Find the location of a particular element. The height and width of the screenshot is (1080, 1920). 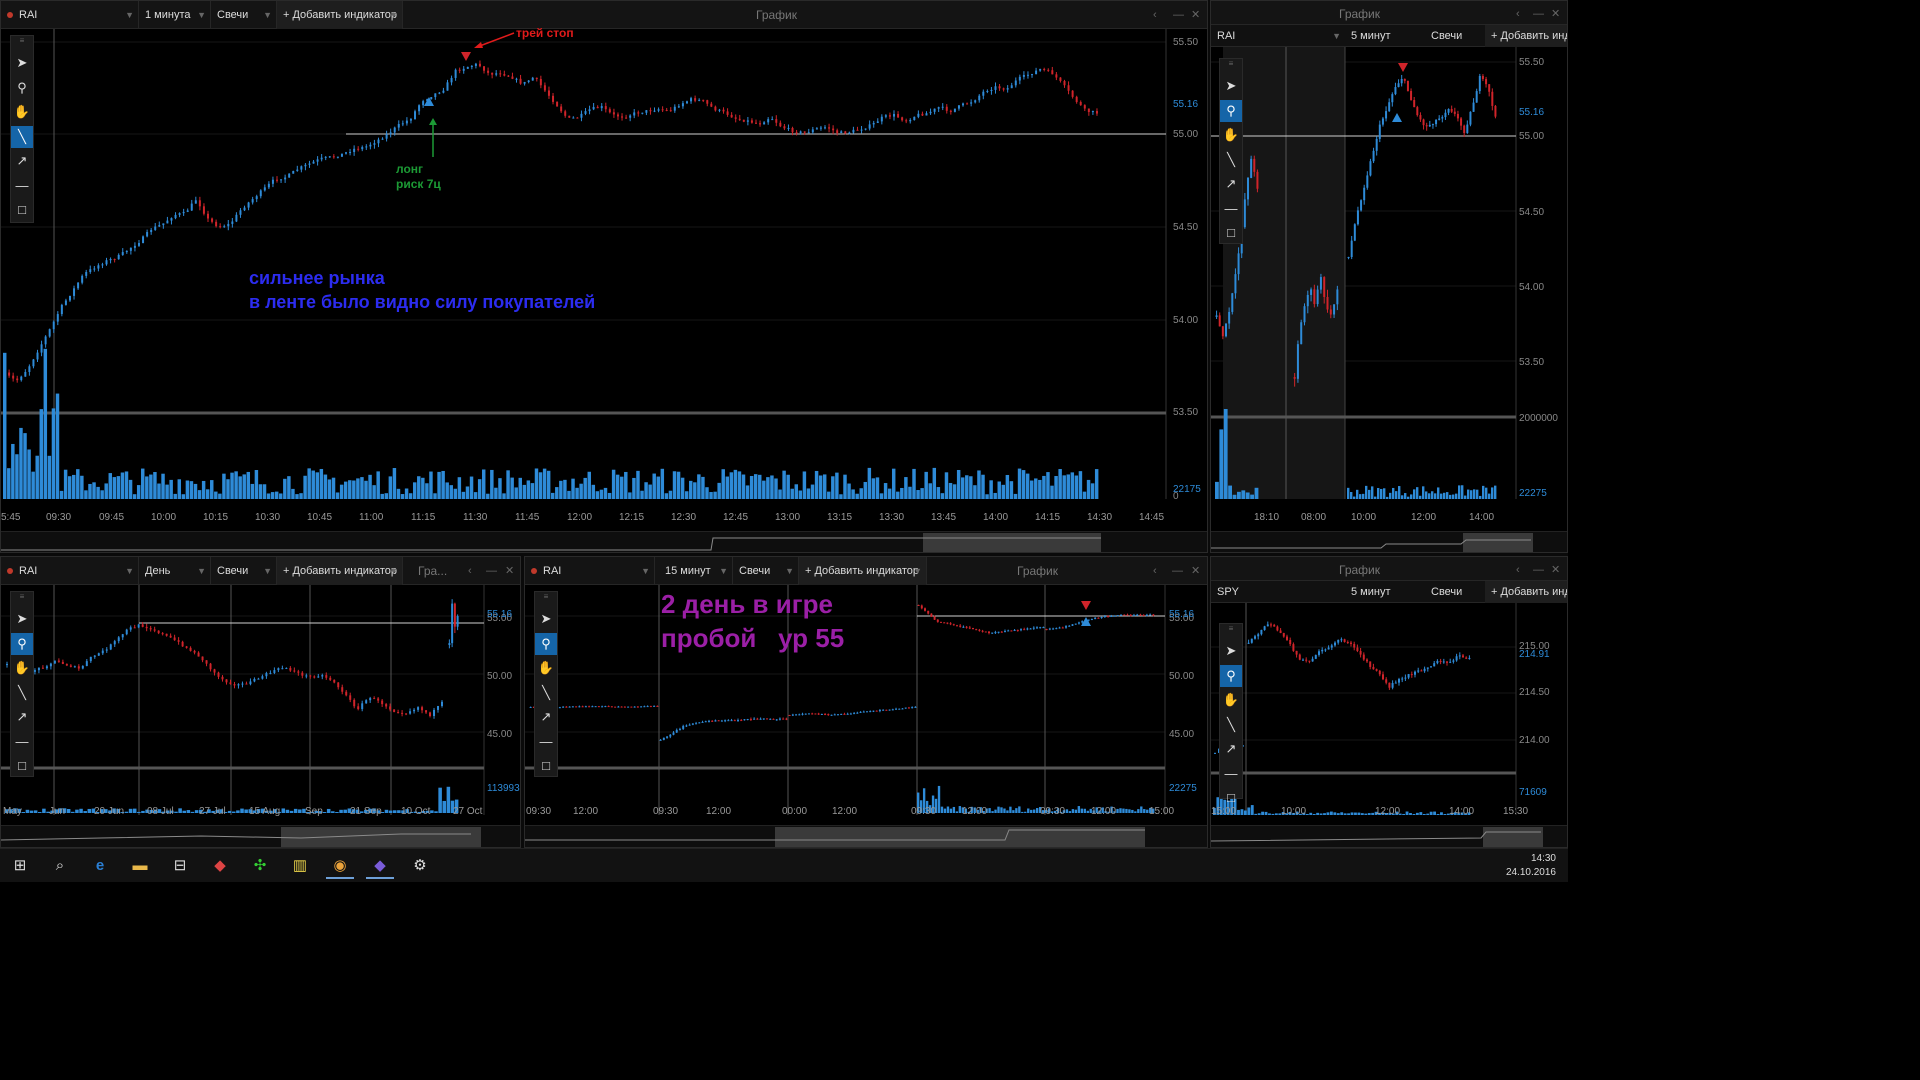

explorer-icon: ▬ is located at coordinates (140, 866).